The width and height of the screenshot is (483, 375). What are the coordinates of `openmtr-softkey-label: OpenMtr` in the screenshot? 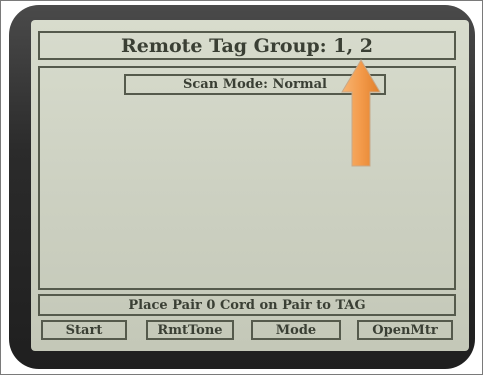 It's located at (405, 330).